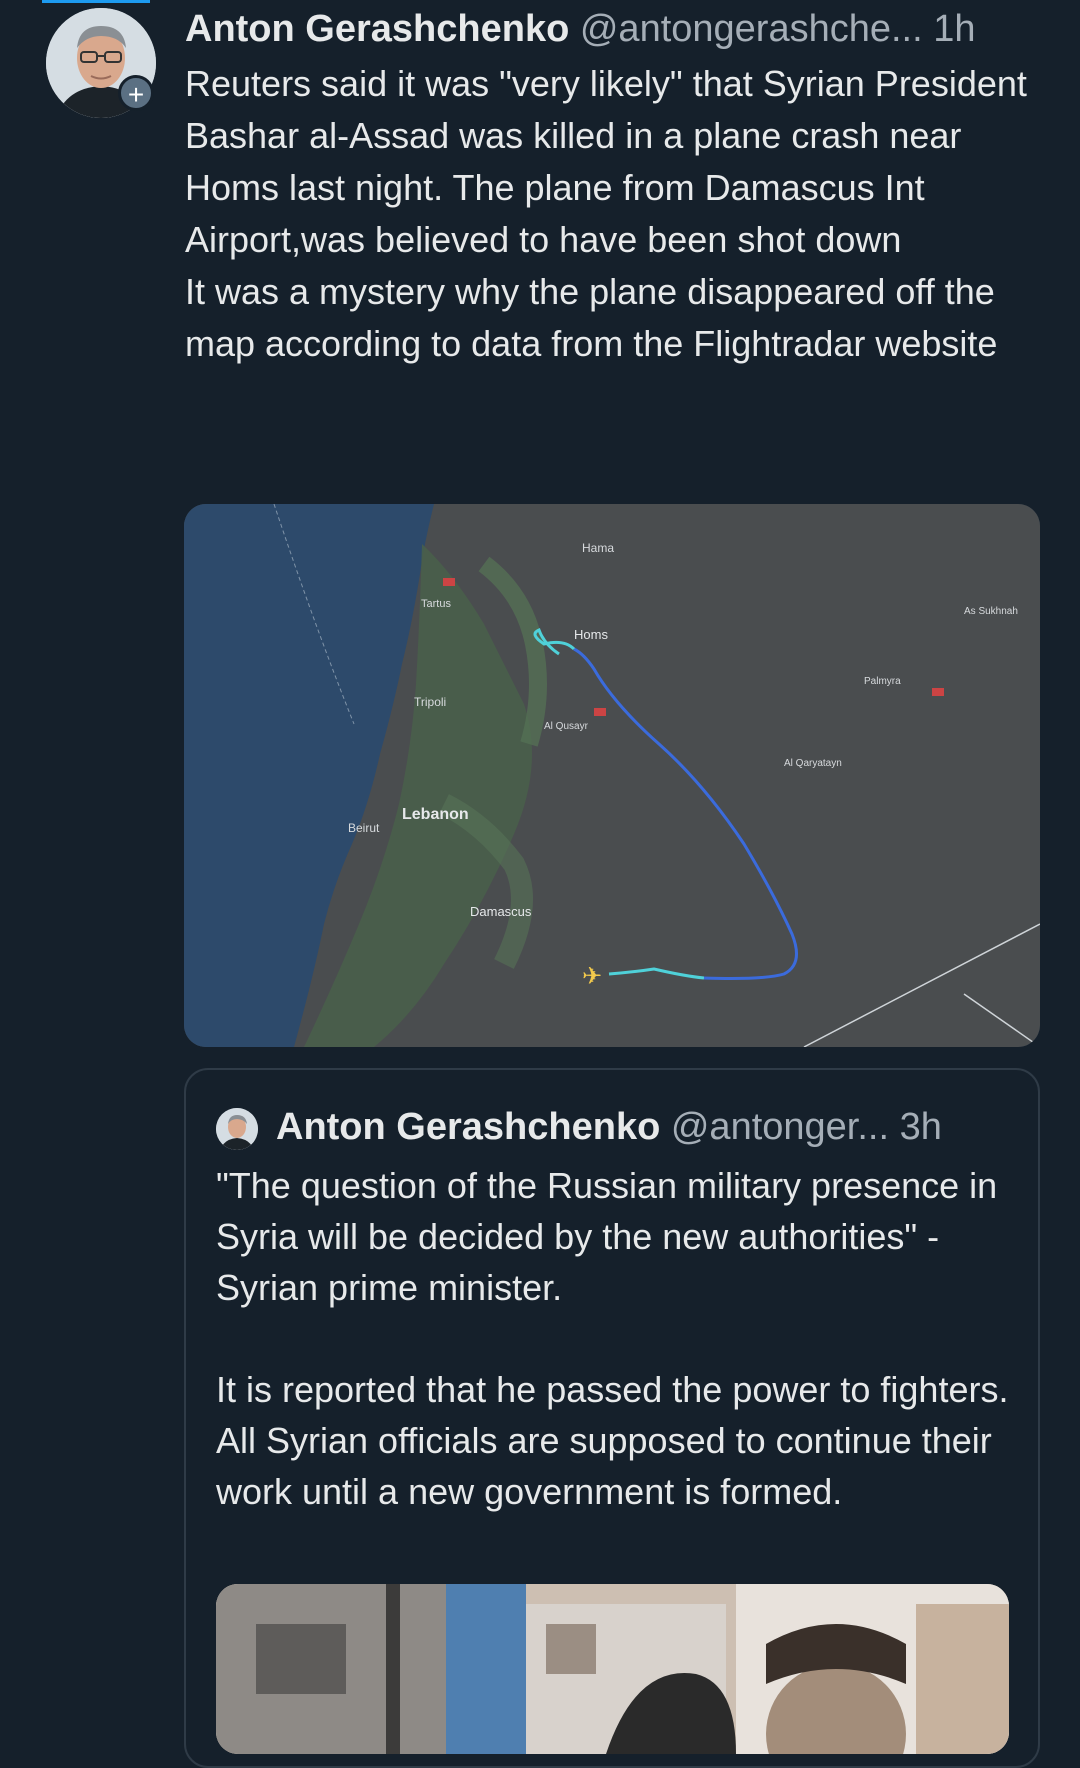 Image resolution: width=1080 pixels, height=1768 pixels. Describe the element at coordinates (96, 1) in the screenshot. I see `active-tab-indicator` at that location.